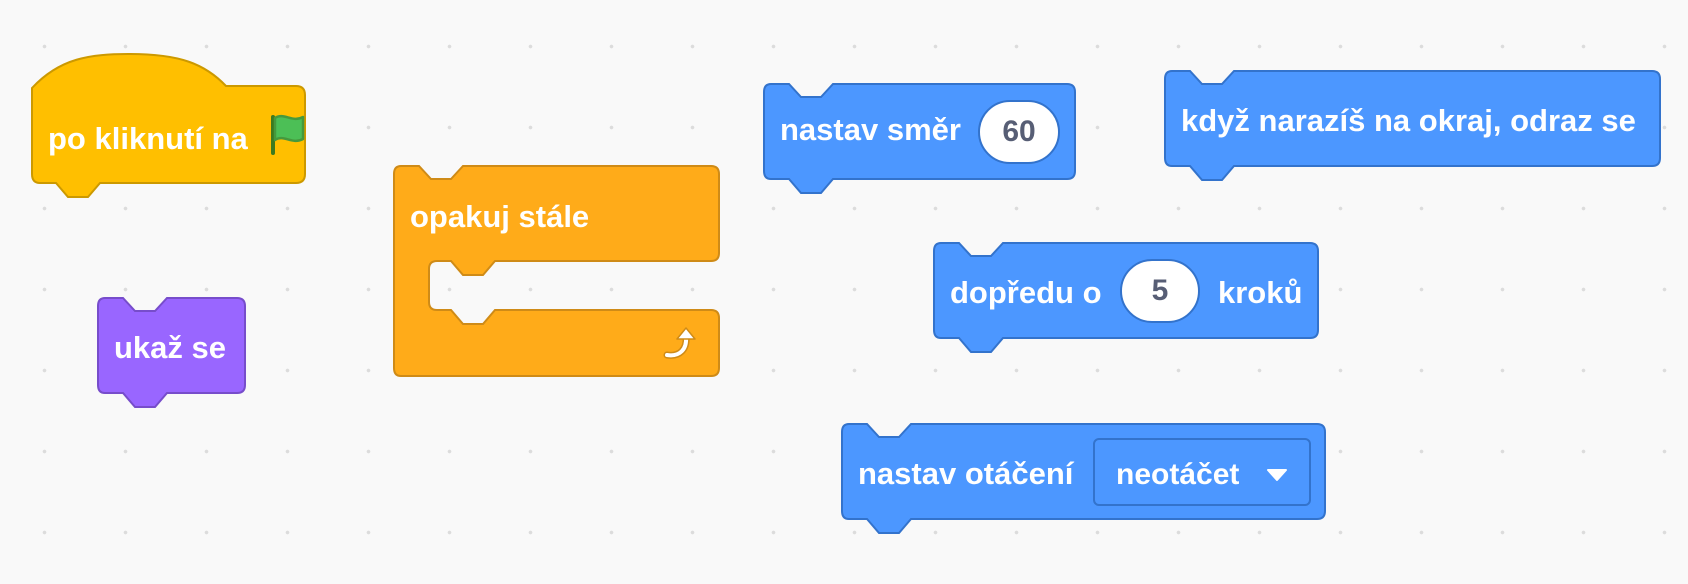 The width and height of the screenshot is (1688, 584). I want to click on move-steps-block: dopředu o 5 kroků, so click(1128, 301).